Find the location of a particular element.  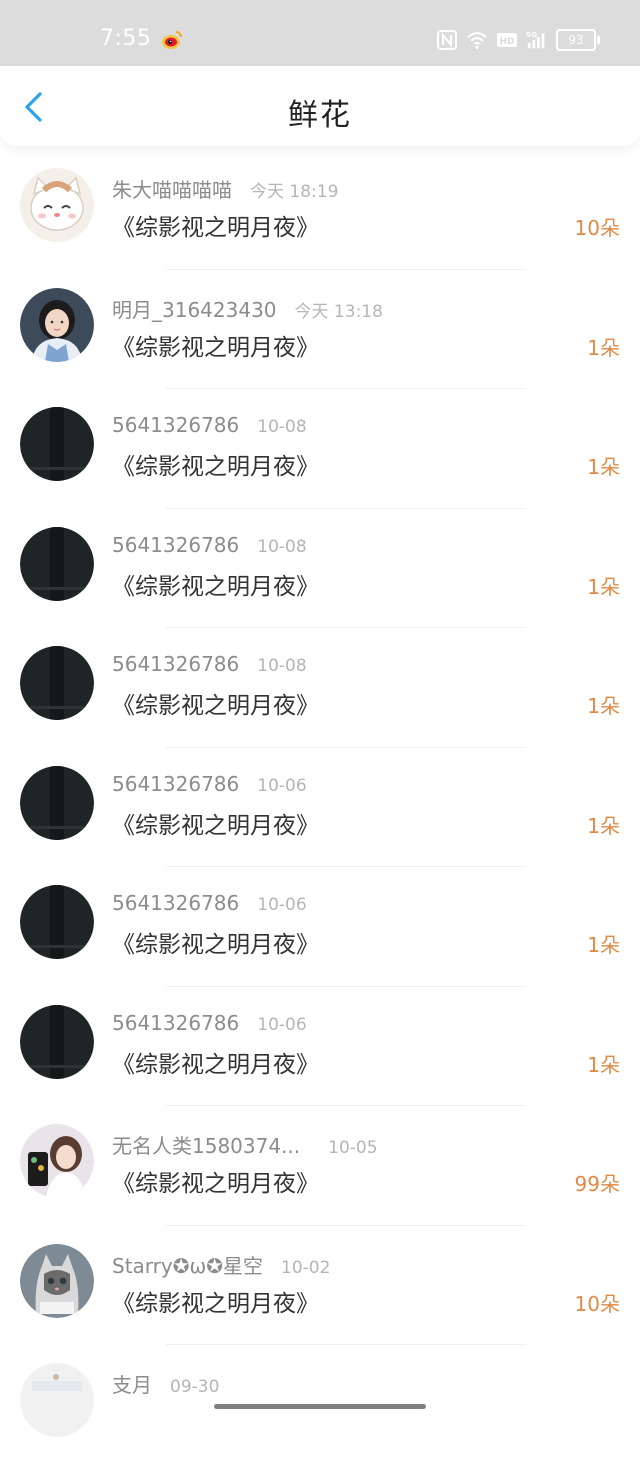

header-bar: 鲜花 is located at coordinates (320, 106).